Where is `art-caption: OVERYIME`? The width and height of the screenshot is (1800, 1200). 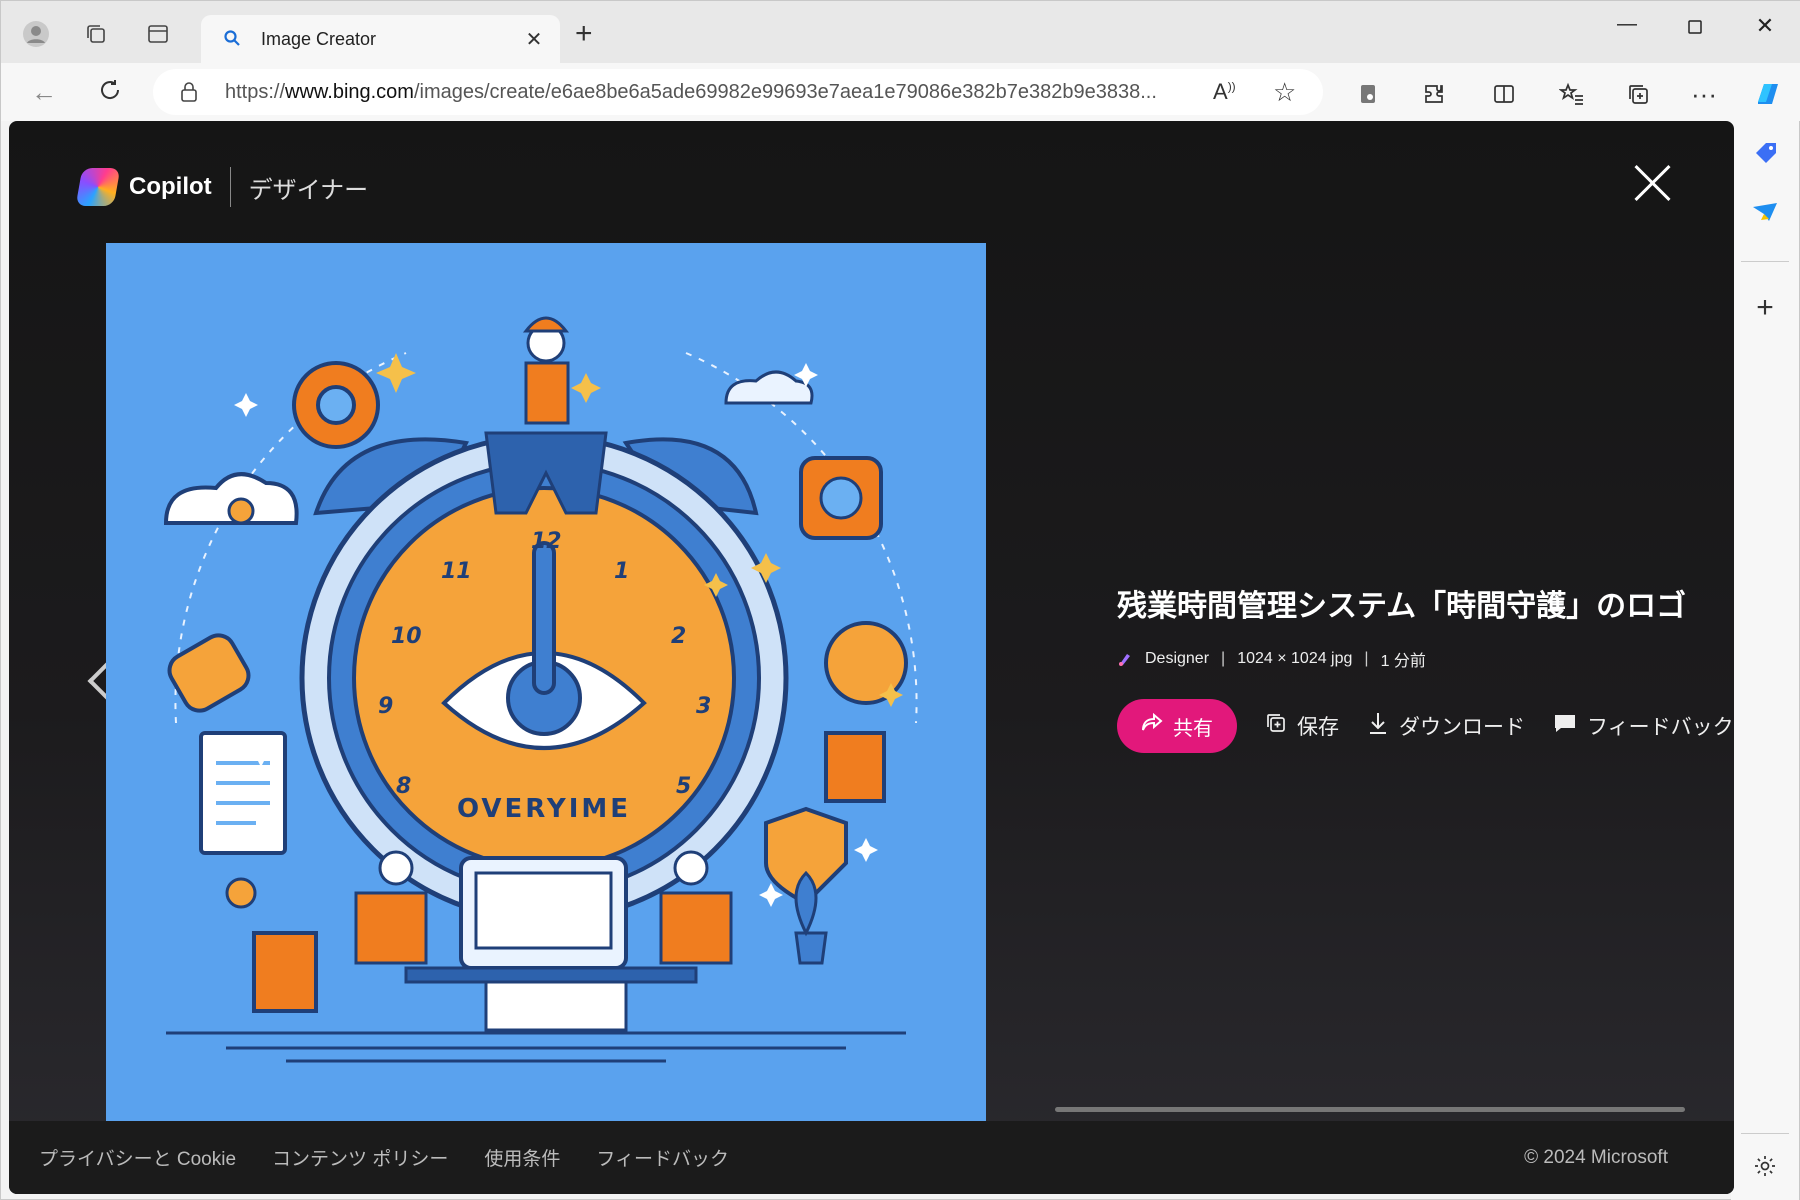 art-caption: OVERYIME is located at coordinates (544, 809).